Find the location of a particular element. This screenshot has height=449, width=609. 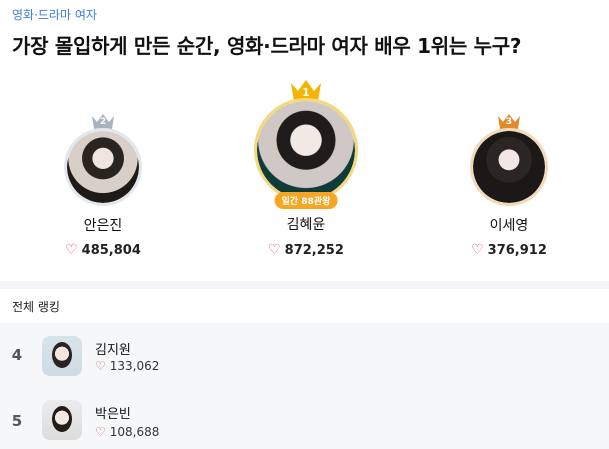

rank-number: 3 is located at coordinates (509, 122).